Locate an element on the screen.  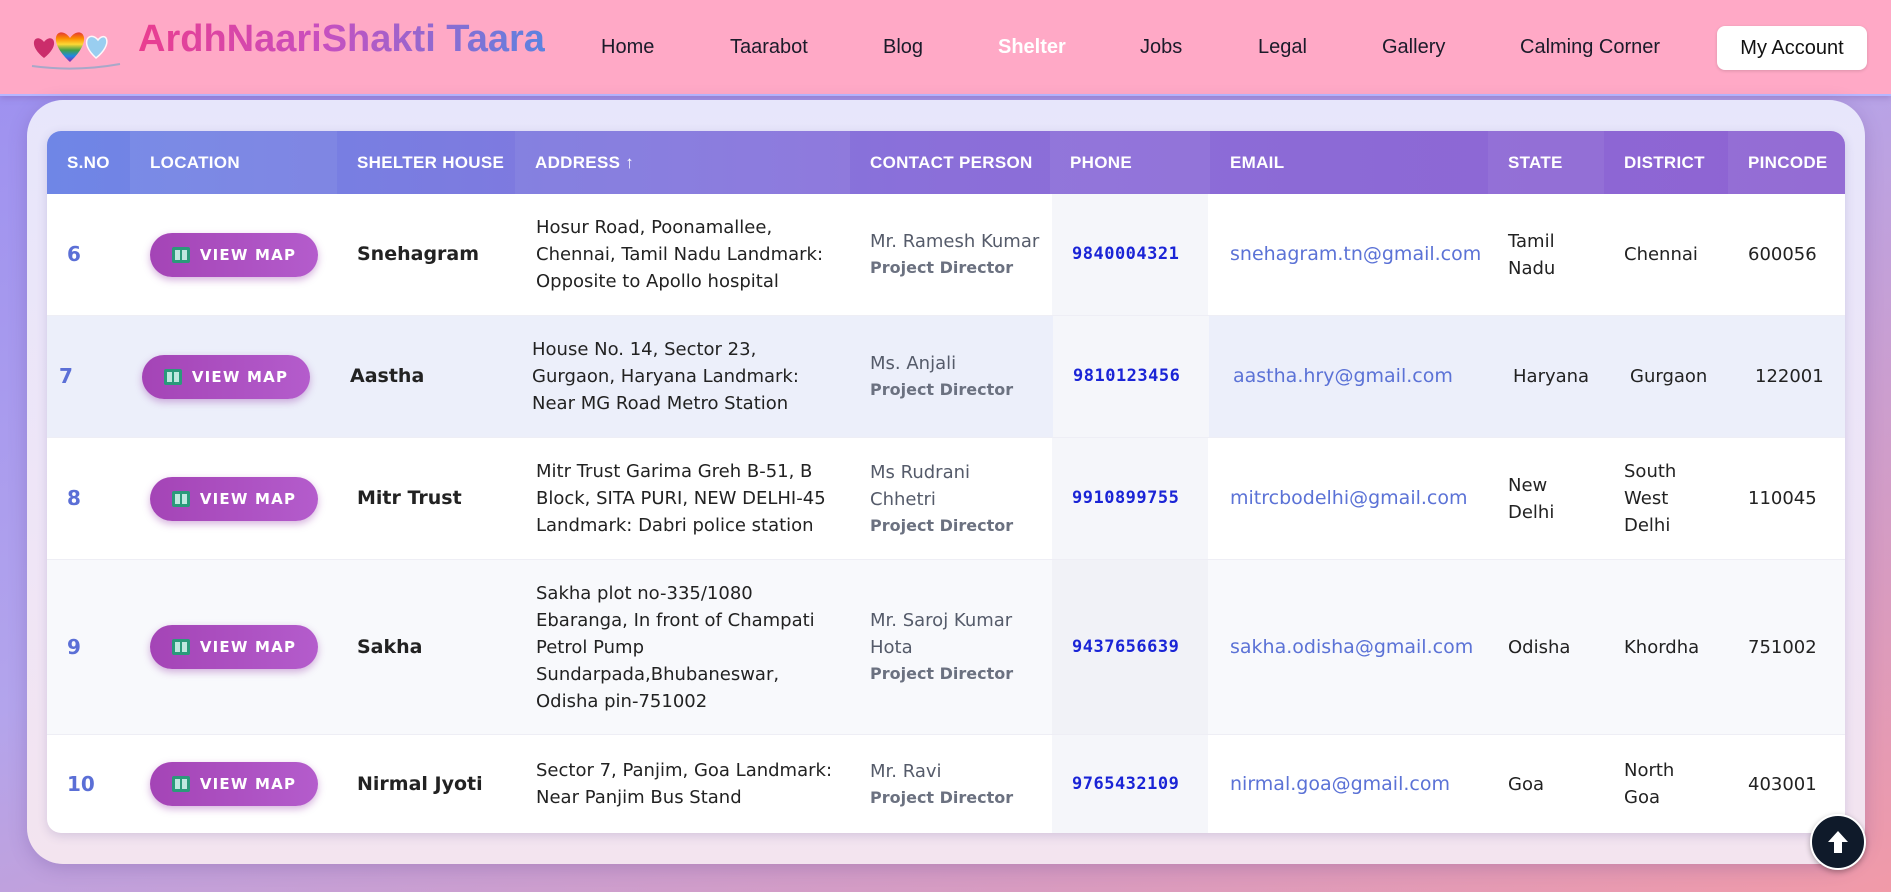
nav-taarabot: Taarabot is located at coordinates (769, 47).